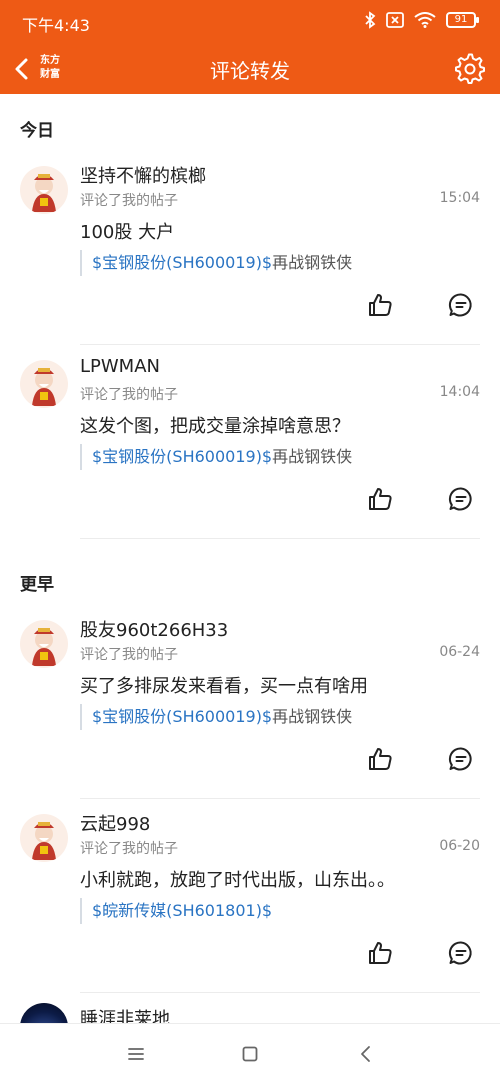  I want to click on timestamp: 06-24, so click(459, 652).